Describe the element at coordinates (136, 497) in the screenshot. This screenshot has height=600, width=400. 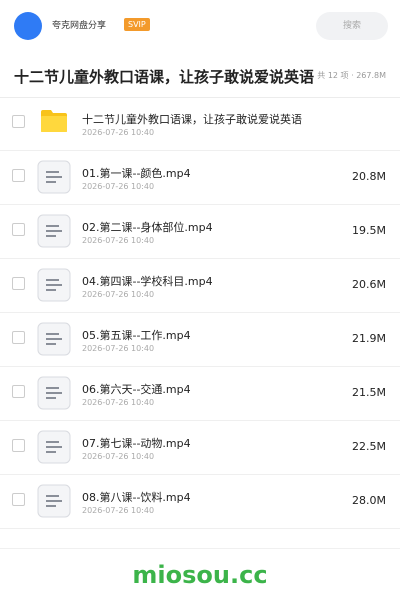
I see `file-name: 08.第八课--饮料.mp4` at that location.